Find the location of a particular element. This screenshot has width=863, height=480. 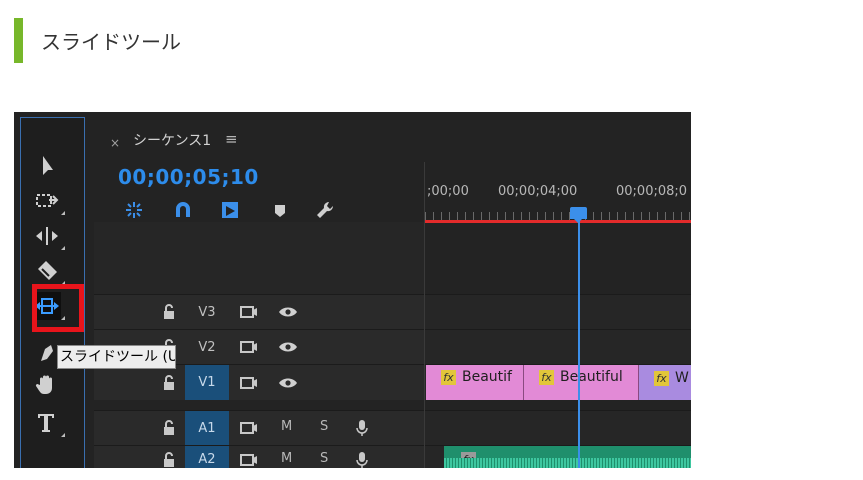

video-clip: fx W is located at coordinates (665, 382).